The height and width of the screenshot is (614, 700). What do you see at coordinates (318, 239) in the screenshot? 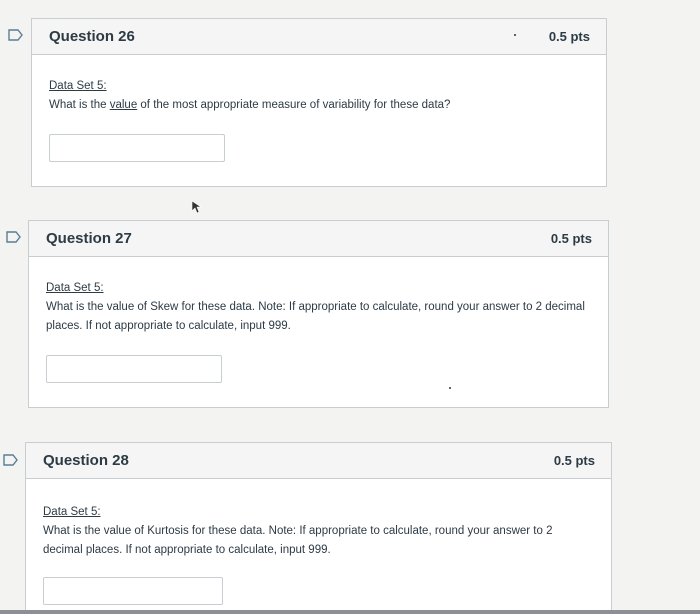
I see `question-header: Question 27 0.5 pts` at bounding box center [318, 239].